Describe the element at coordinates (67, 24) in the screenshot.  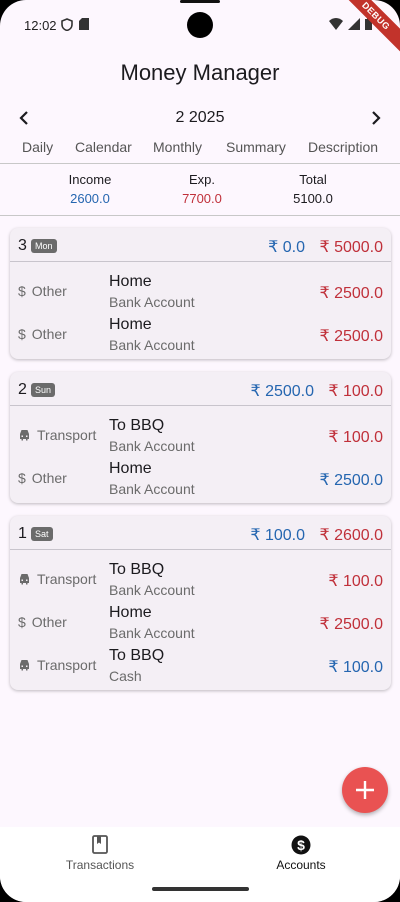
I see `shield-icon` at that location.